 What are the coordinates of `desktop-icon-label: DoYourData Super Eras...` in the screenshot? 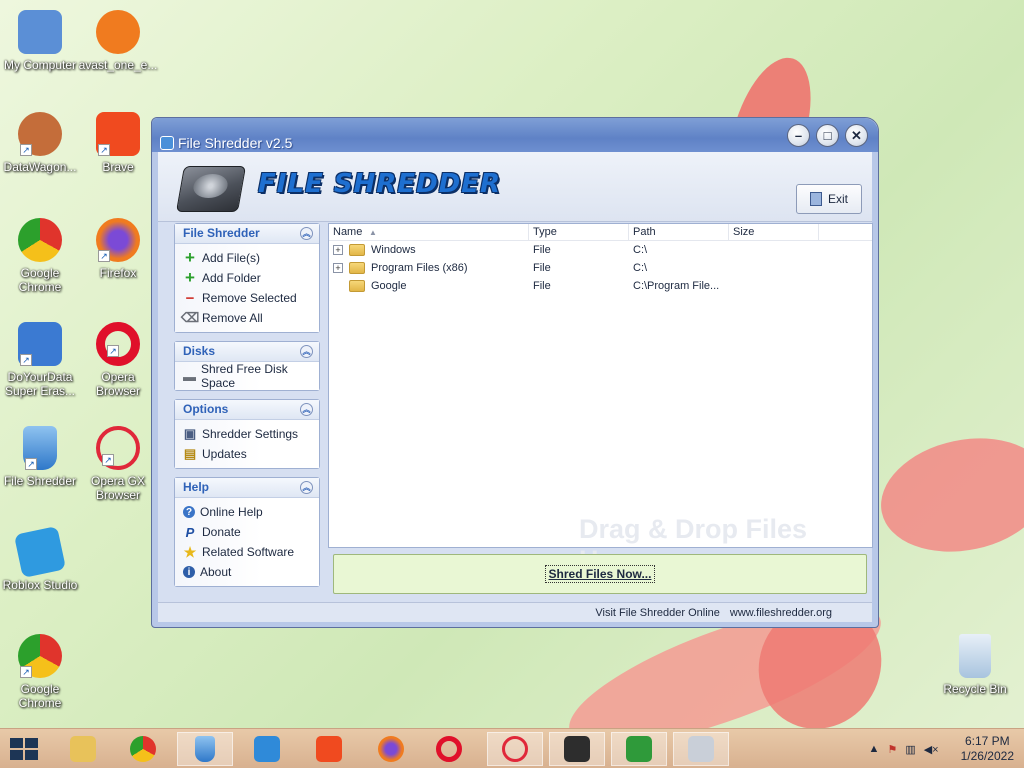 It's located at (40, 384).